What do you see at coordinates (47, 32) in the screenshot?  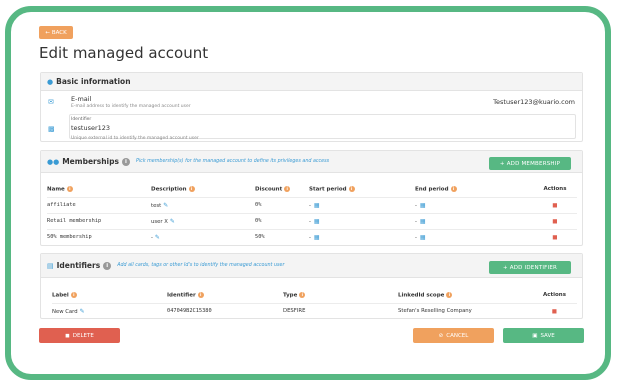 I see `arrow-left-icon: ←` at bounding box center [47, 32].